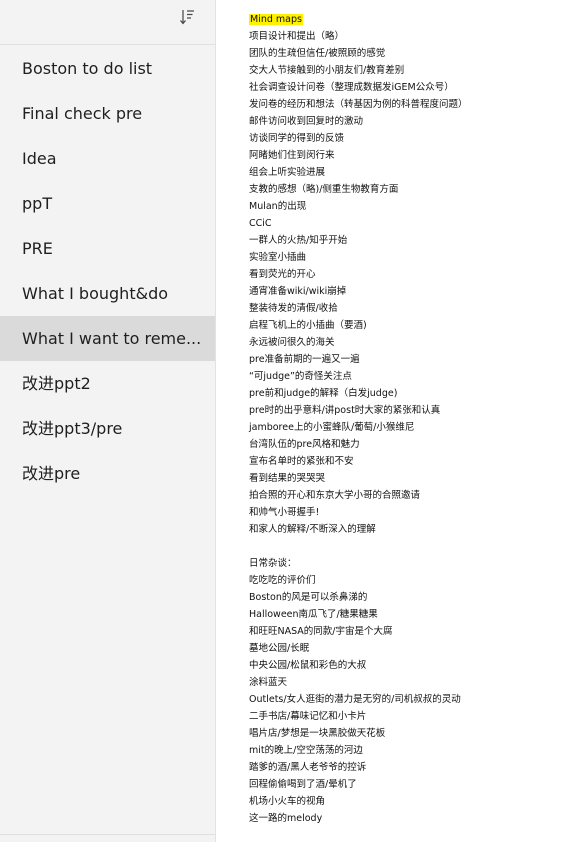 The height and width of the screenshot is (842, 579). Describe the element at coordinates (287, 172) in the screenshot. I see `note-line: 组会上听实验进展` at that location.